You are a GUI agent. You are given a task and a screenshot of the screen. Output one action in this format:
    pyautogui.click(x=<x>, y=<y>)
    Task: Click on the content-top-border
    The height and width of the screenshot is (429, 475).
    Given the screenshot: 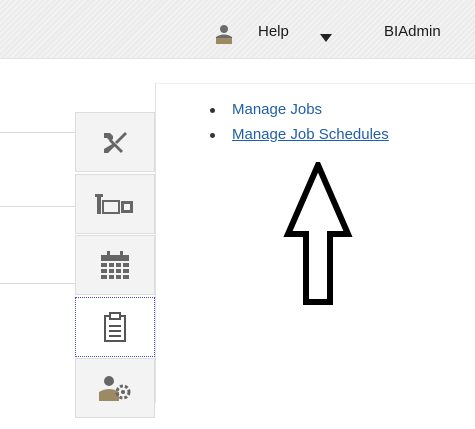 What is the action you would take?
    pyautogui.click(x=315, y=83)
    